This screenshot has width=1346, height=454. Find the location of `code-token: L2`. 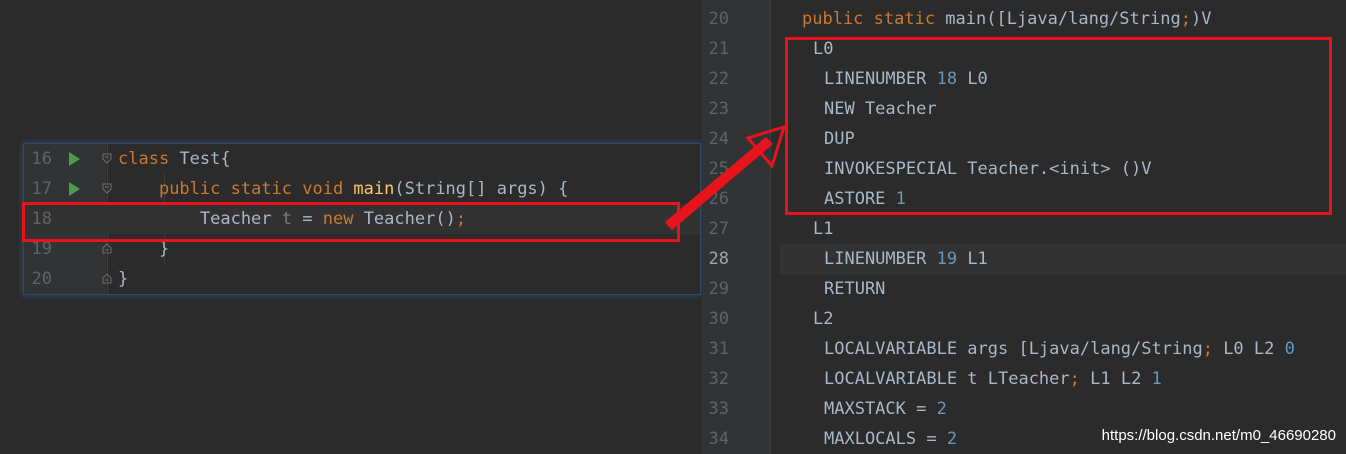

code-token: L2 is located at coordinates (823, 319).